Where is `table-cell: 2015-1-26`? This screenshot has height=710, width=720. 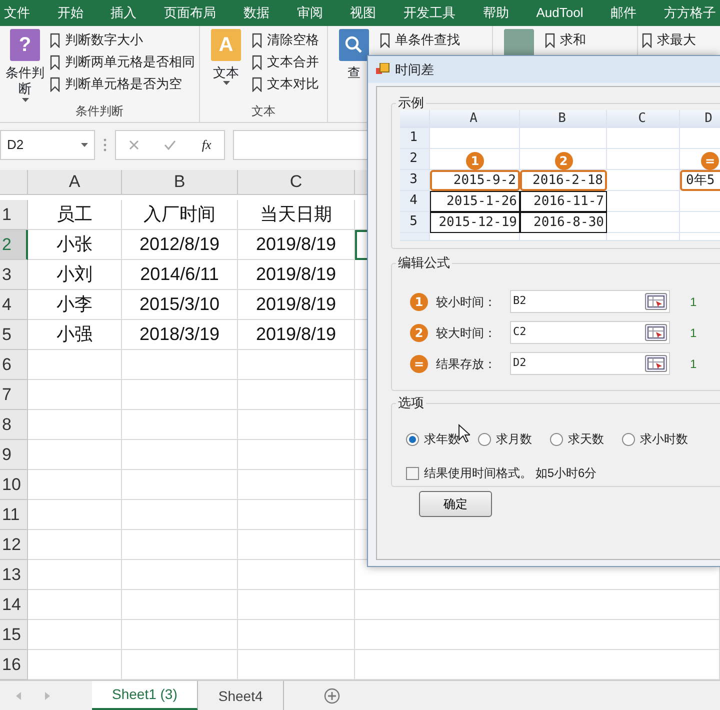
table-cell: 2015-1-26 is located at coordinates (475, 201).